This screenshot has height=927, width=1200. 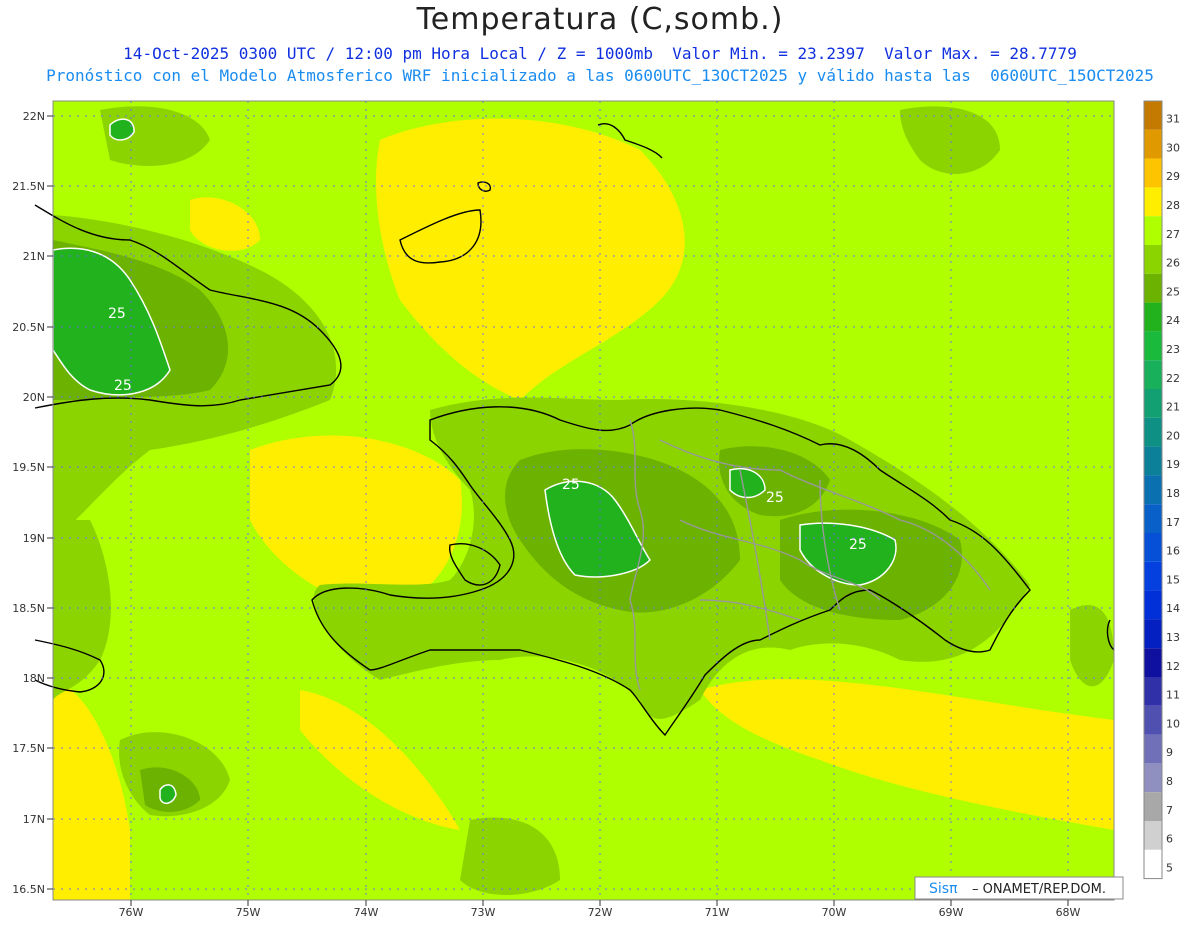 I want to click on colorbar-label: 24, so click(x=1173, y=320).